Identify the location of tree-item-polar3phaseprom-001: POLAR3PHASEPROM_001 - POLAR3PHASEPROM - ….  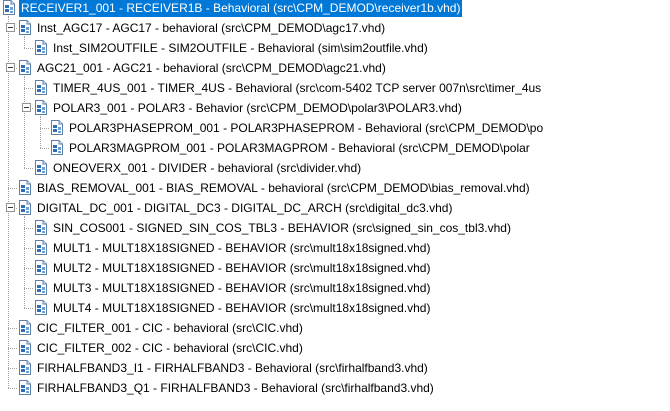
(335, 128).